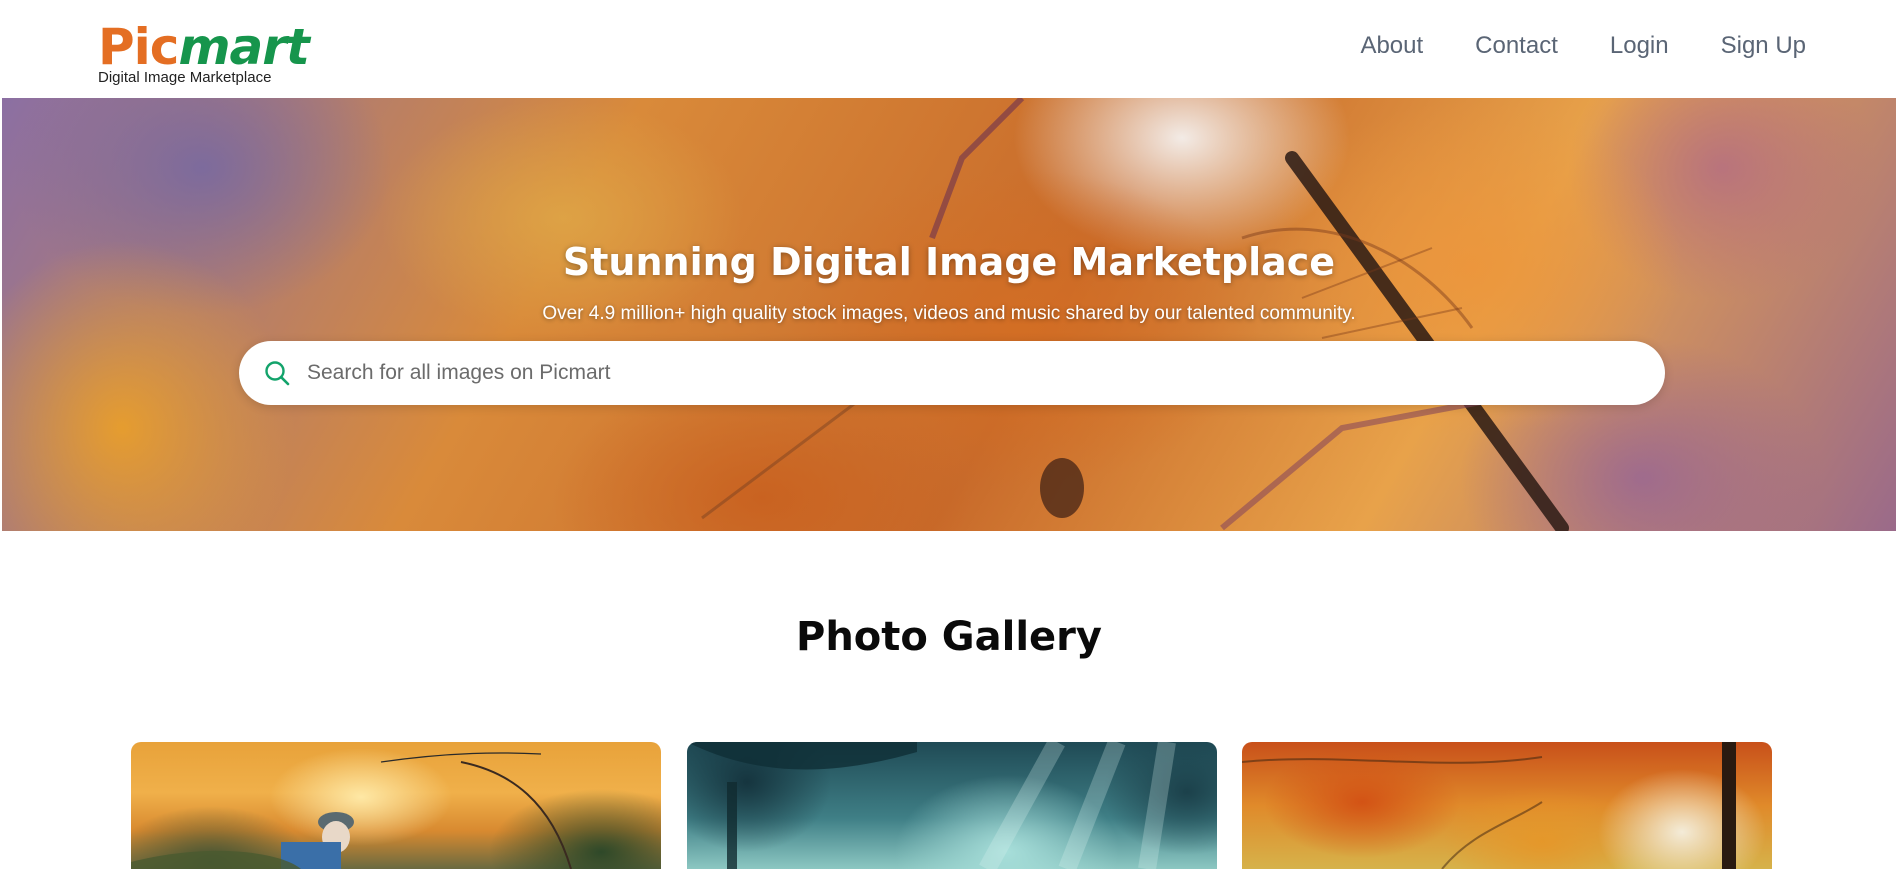  What do you see at coordinates (1763, 46) in the screenshot?
I see `nav-link-sign-up: Sign Up` at bounding box center [1763, 46].